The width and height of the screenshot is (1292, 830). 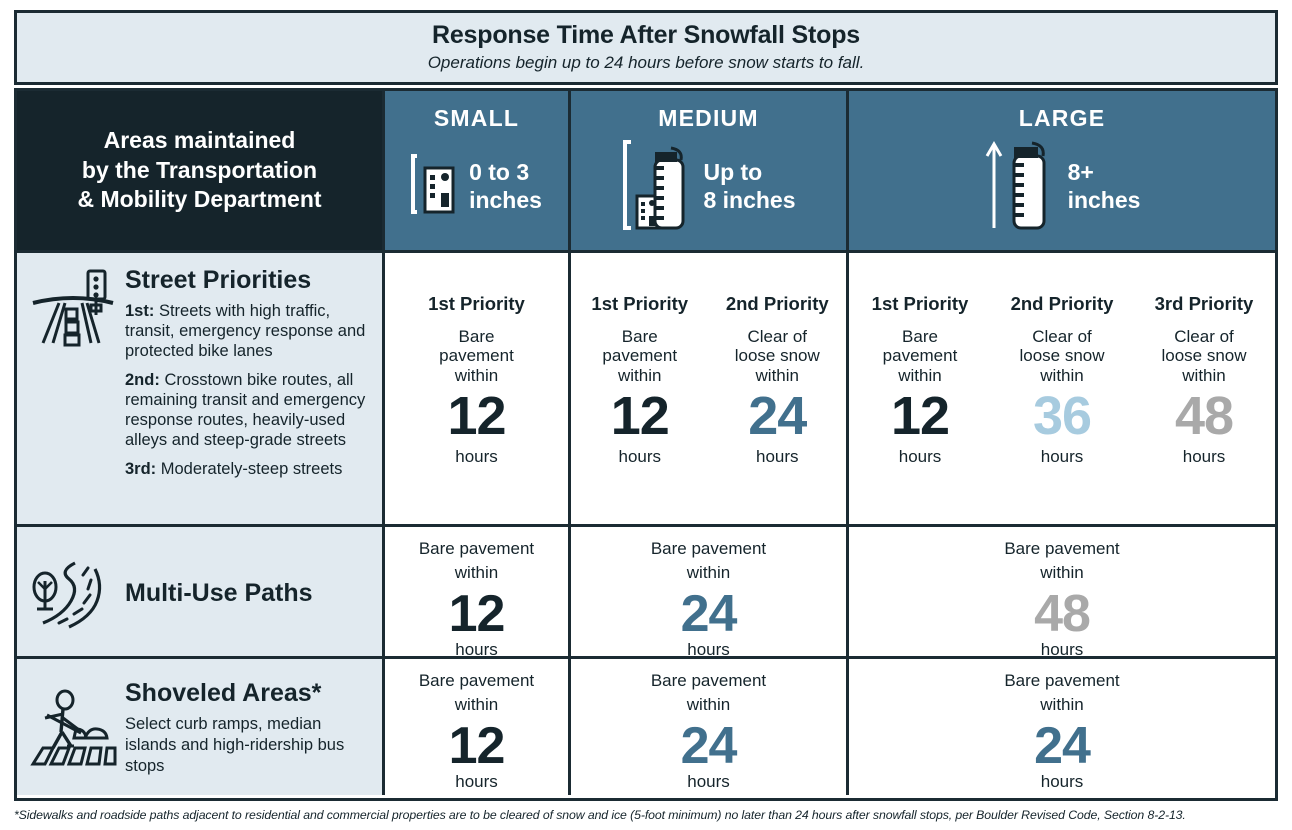 I want to click on shoveled-small-cell: Bare pavement within 12 hours, so click(x=478, y=727).